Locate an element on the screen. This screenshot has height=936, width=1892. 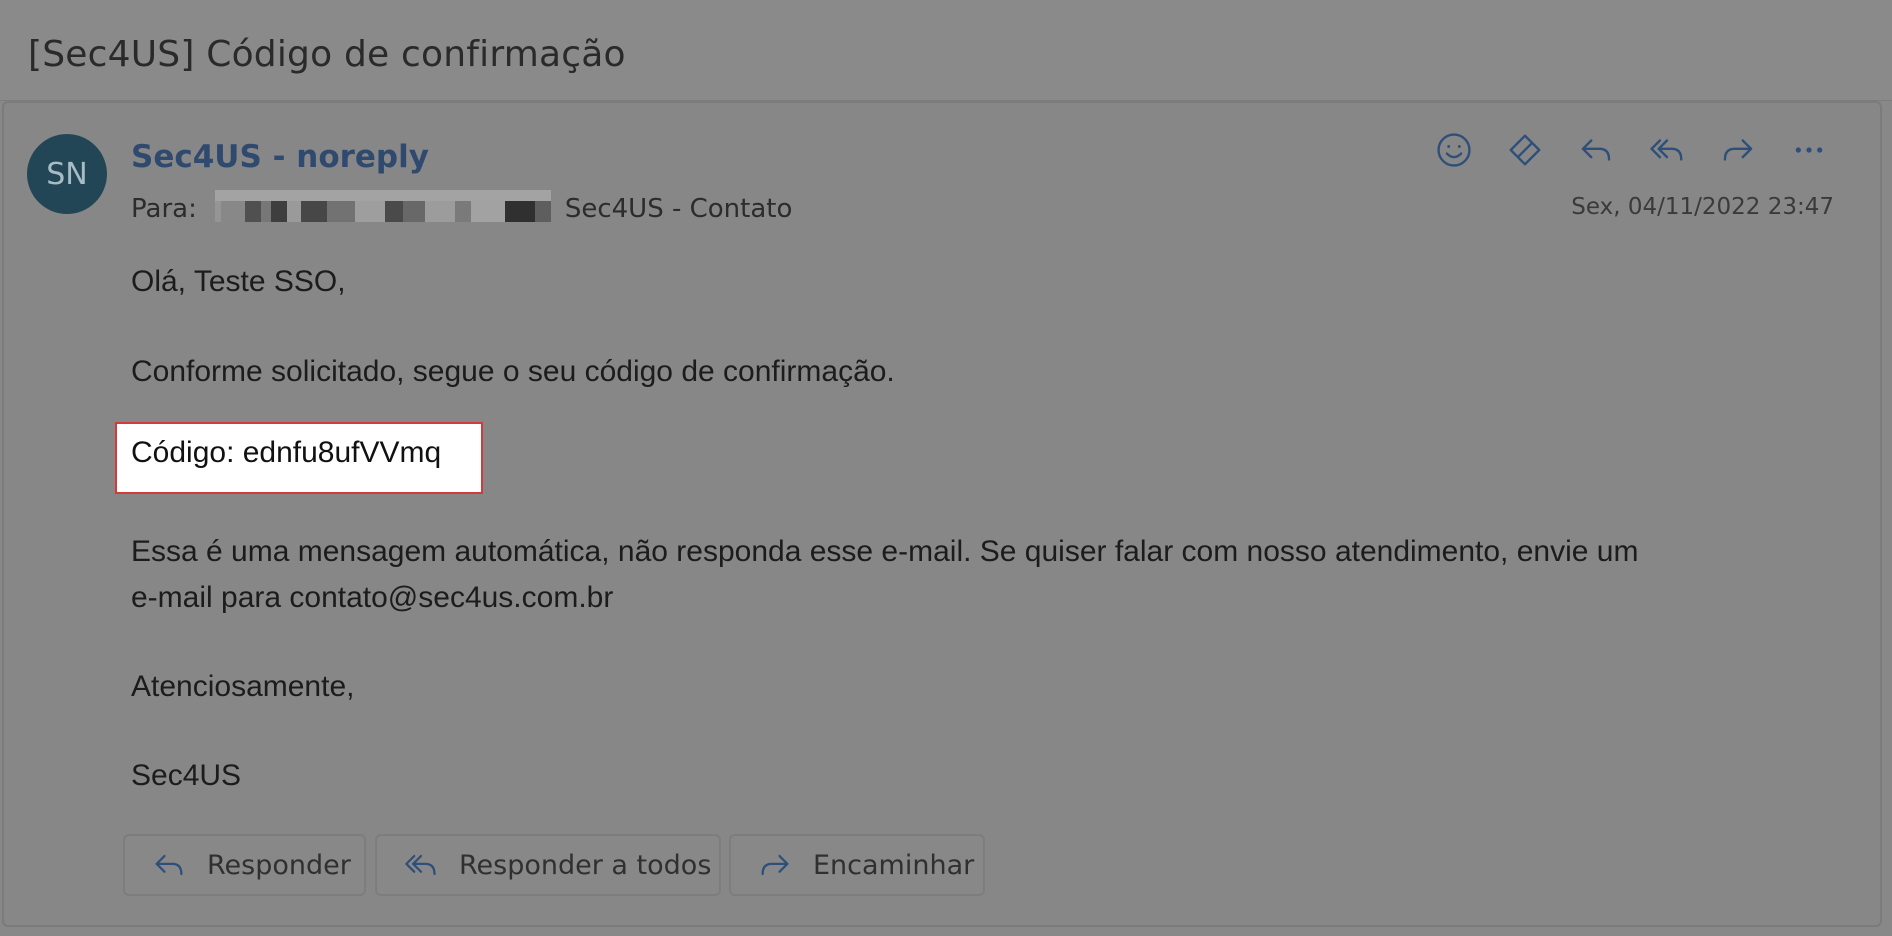
to-recipient: Sec4US - Contato is located at coordinates (679, 209).